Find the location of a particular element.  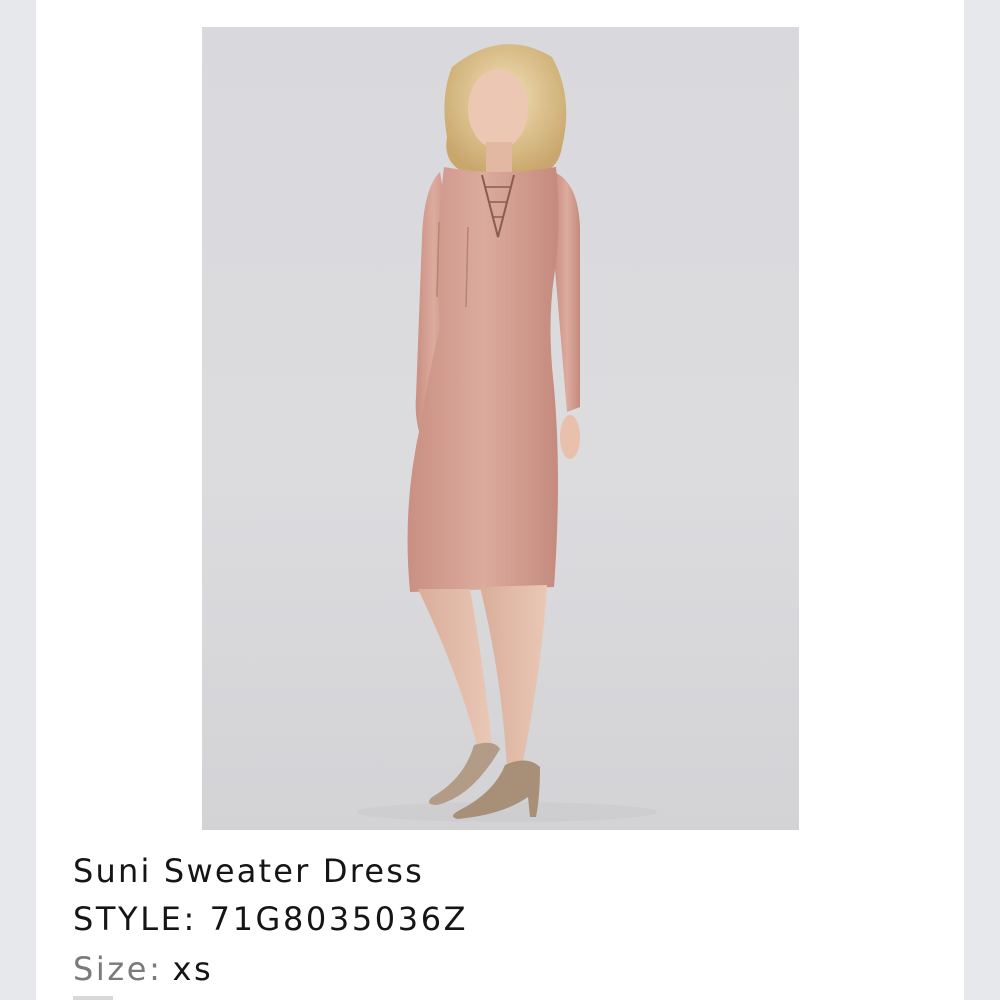

style-value: 71G8035036Z is located at coordinates (339, 919).